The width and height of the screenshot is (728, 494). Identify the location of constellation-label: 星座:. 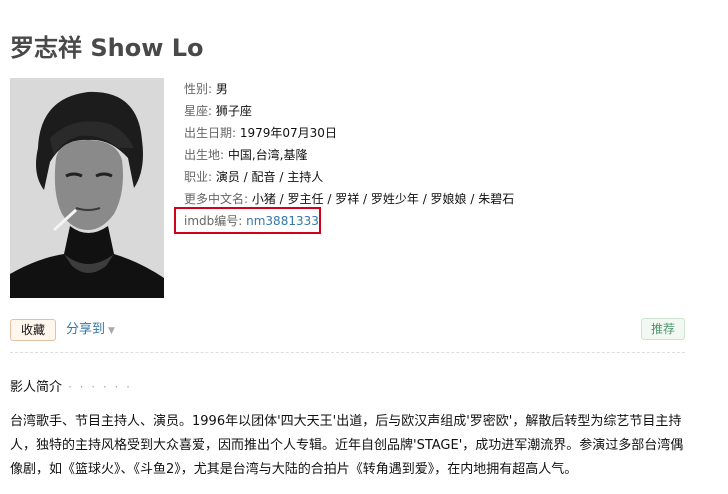
(198, 111).